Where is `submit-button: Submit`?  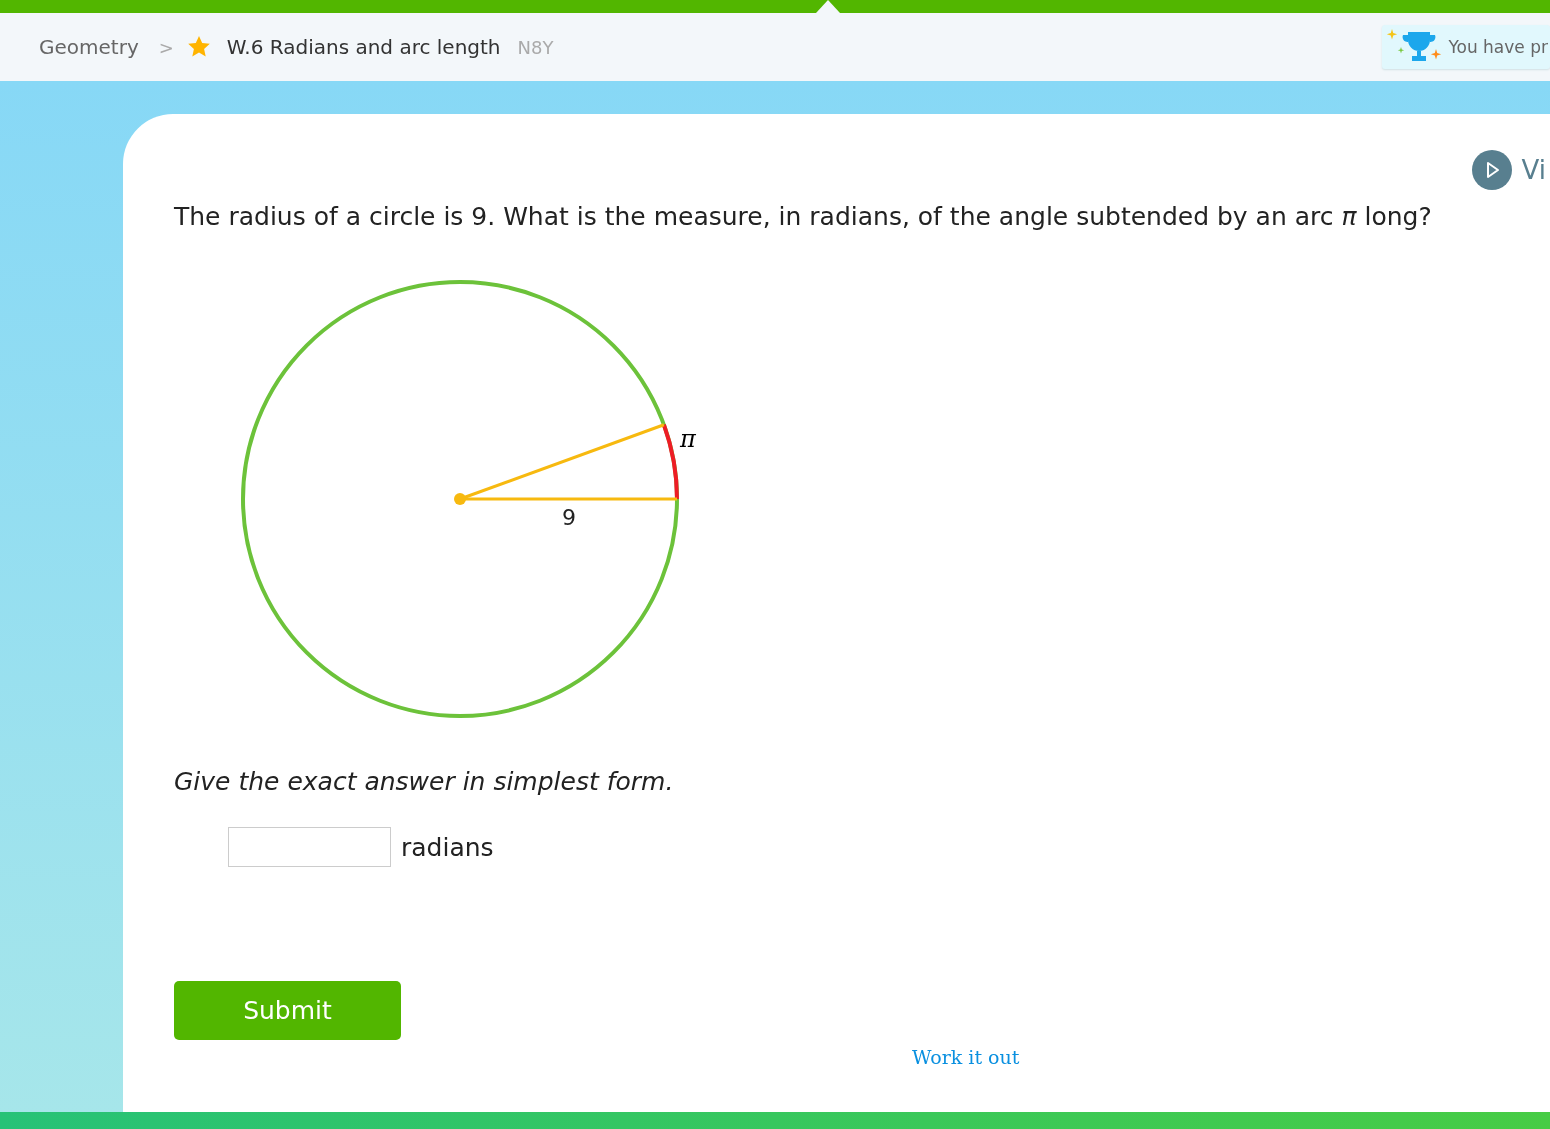 submit-button: Submit is located at coordinates (287, 1010).